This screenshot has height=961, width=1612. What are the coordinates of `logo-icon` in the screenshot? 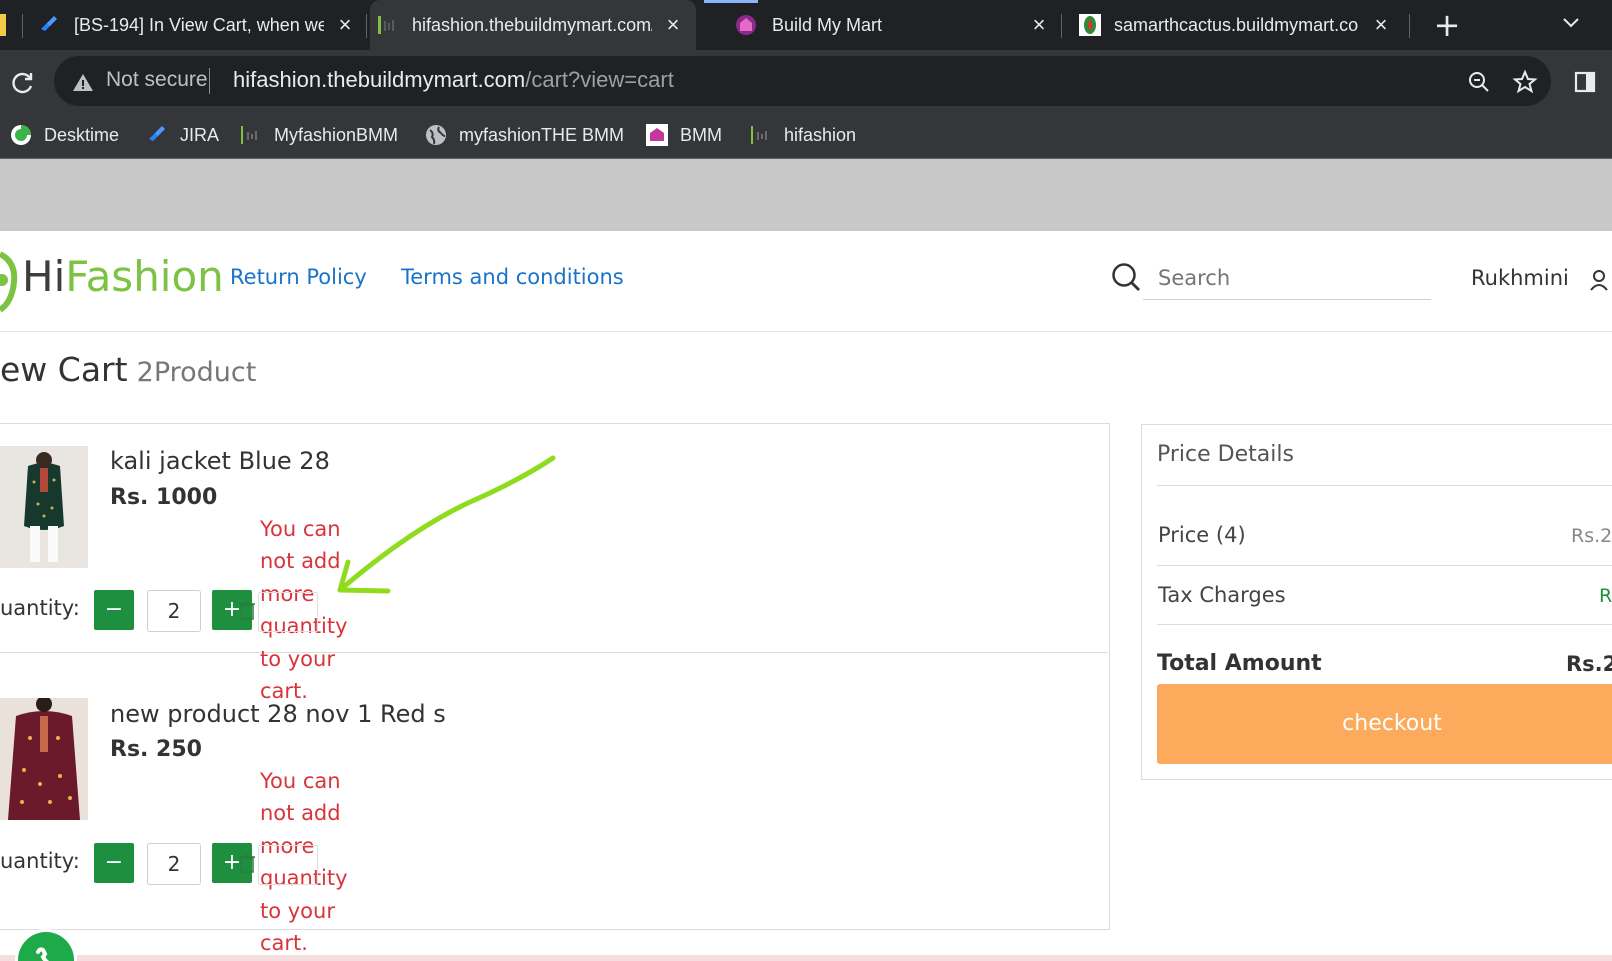 It's located at (10, 281).